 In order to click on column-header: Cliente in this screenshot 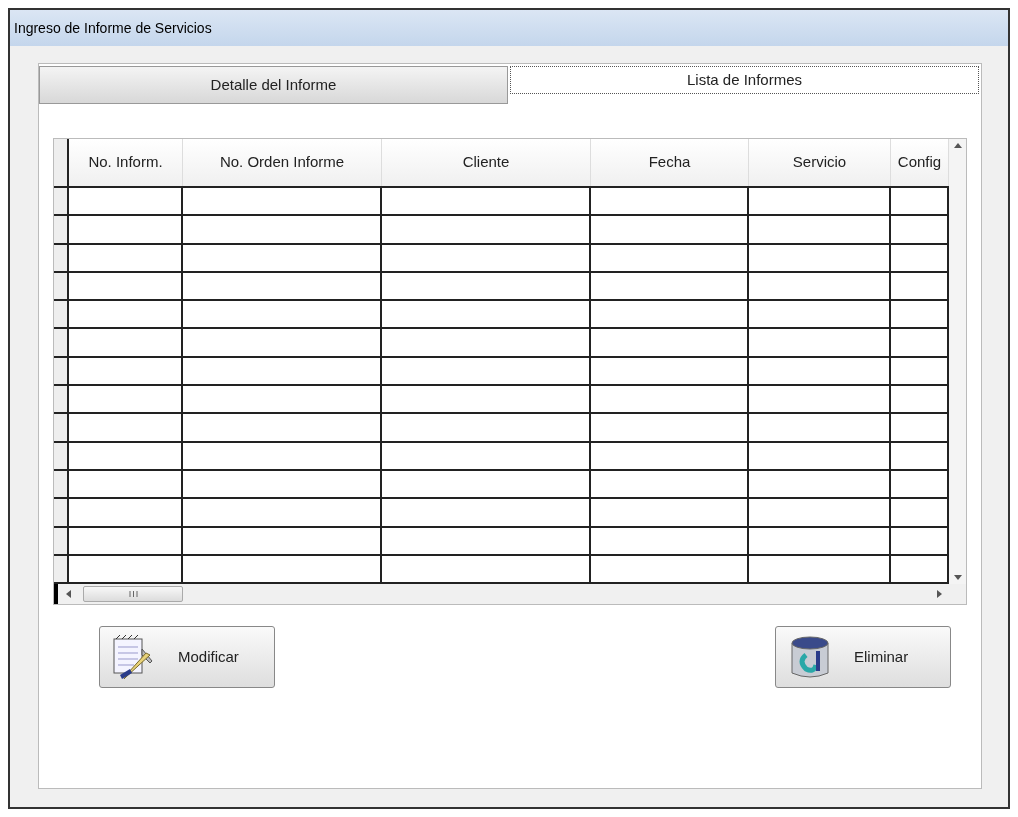, I will do `click(486, 162)`.